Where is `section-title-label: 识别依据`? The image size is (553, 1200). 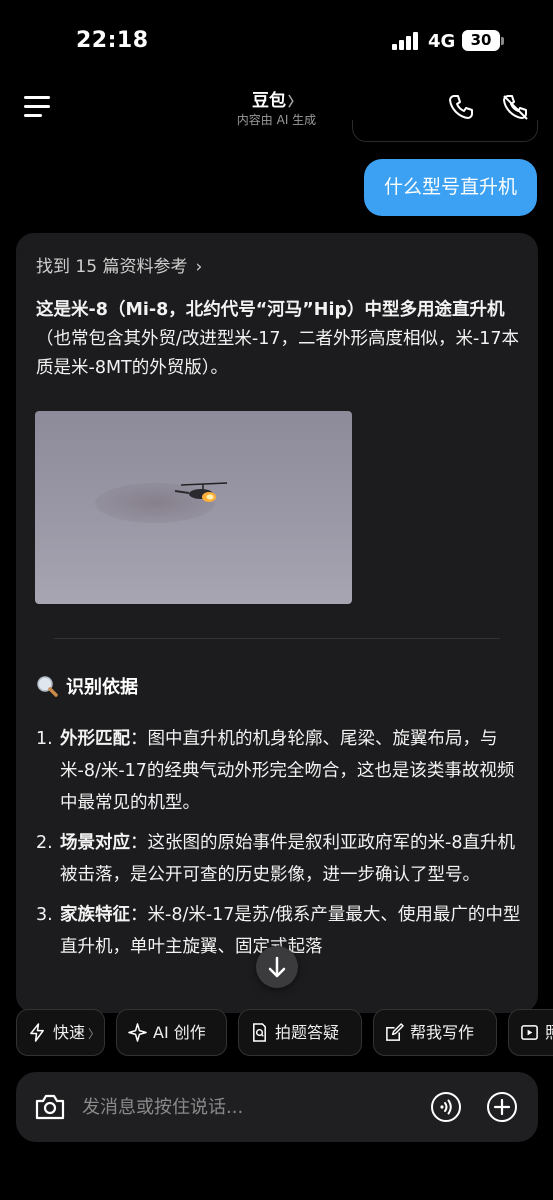 section-title-label: 识别依据 is located at coordinates (102, 687).